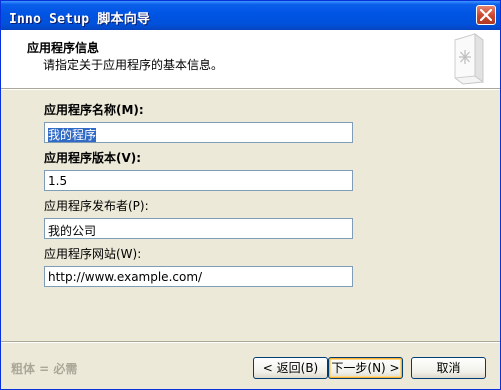  I want to click on close-icon, so click(486, 15).